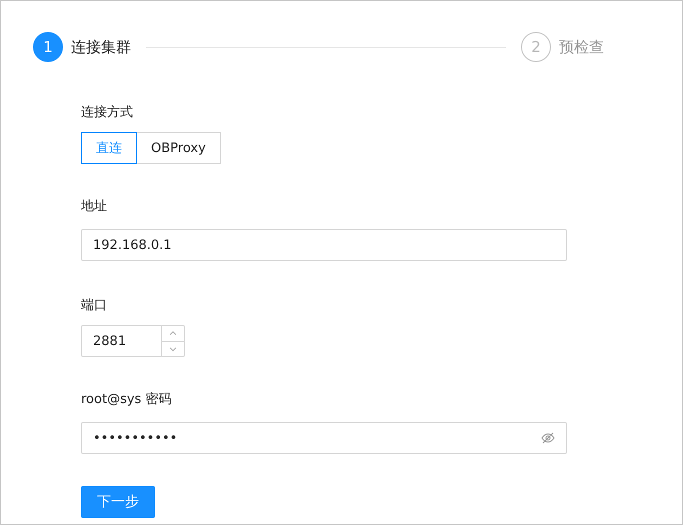  What do you see at coordinates (107, 113) in the screenshot?
I see `field-label: 连接方式` at bounding box center [107, 113].